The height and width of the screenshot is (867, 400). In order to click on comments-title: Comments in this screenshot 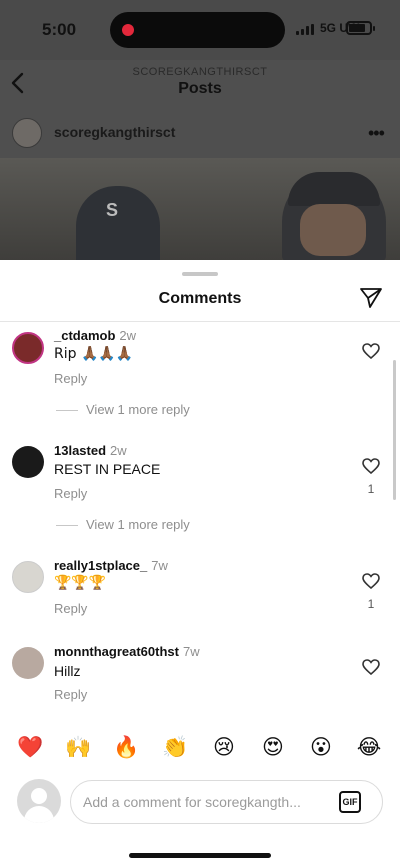, I will do `click(200, 298)`.